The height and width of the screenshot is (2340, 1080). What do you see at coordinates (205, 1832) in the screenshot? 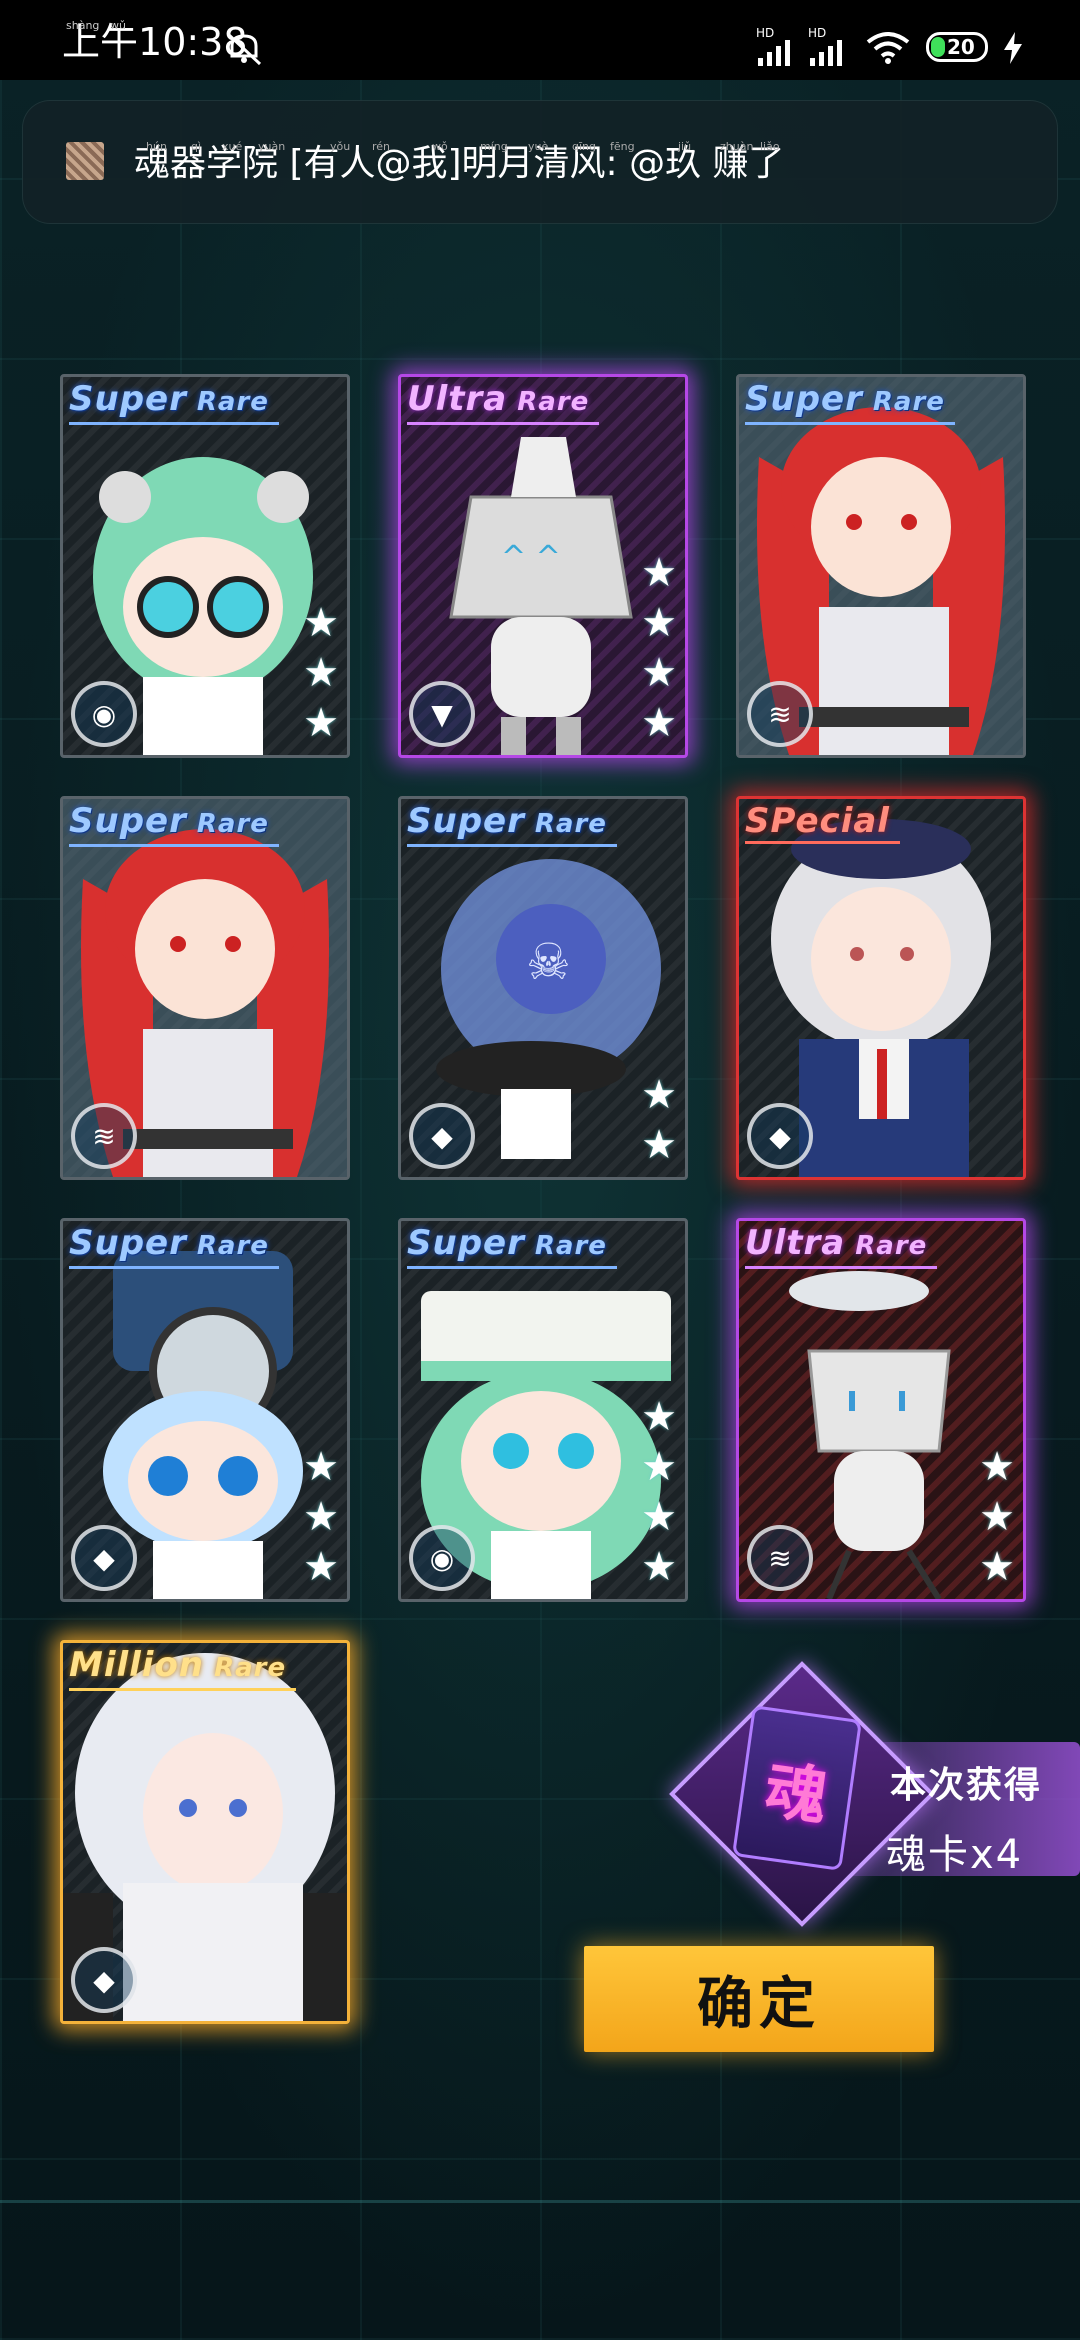
I see `card-10: Million Rare ◆` at bounding box center [205, 1832].